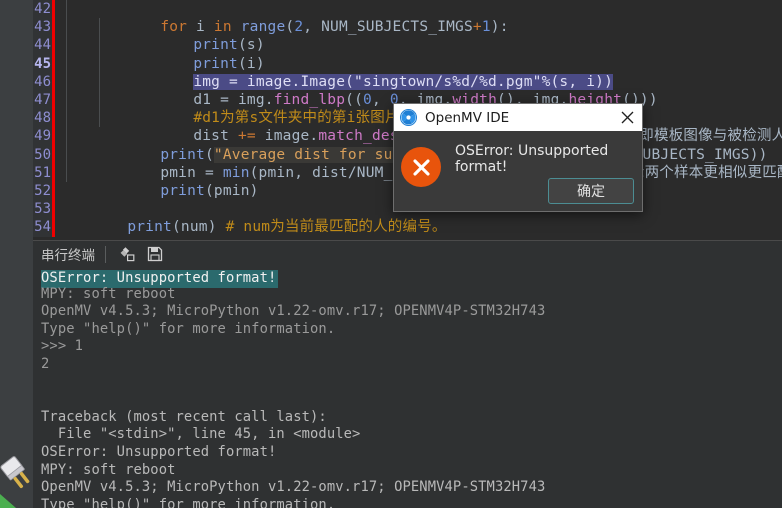 This screenshot has height=508, width=782. I want to click on line-number: 54, so click(42, 227).